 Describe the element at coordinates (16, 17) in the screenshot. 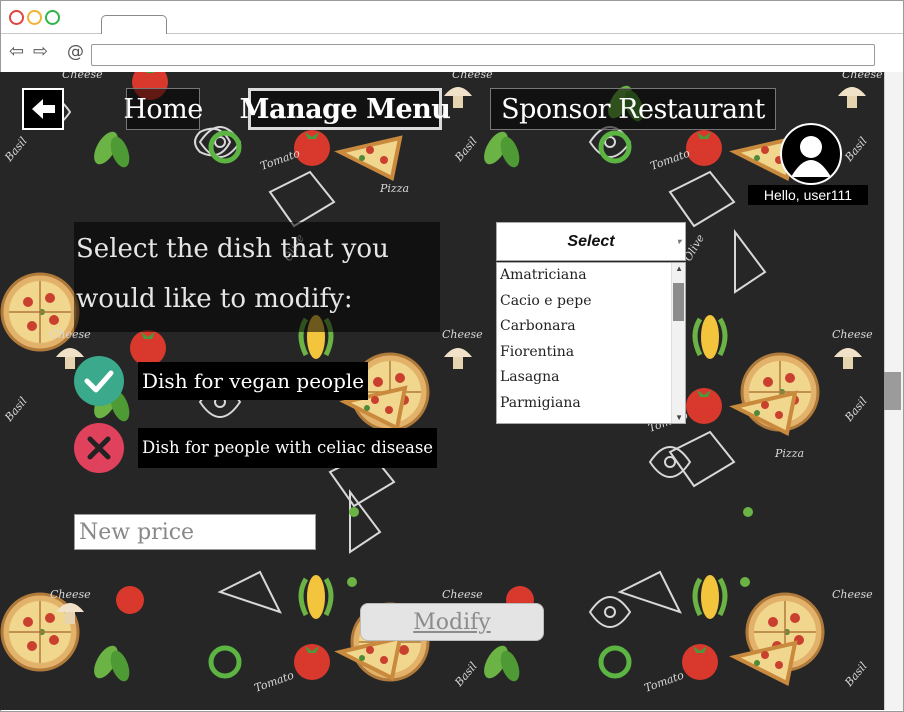

I see `close-window-icon` at that location.